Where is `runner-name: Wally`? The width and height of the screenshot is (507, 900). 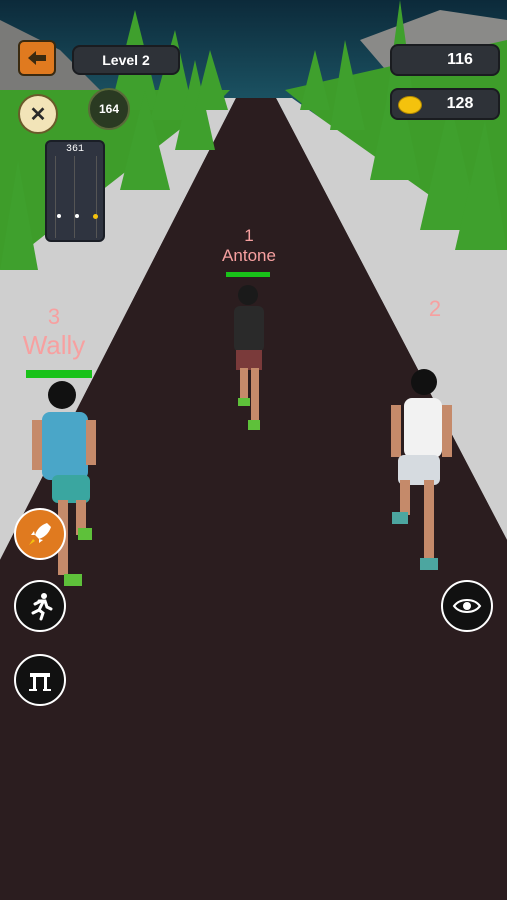 runner-name: Wally is located at coordinates (54, 345).